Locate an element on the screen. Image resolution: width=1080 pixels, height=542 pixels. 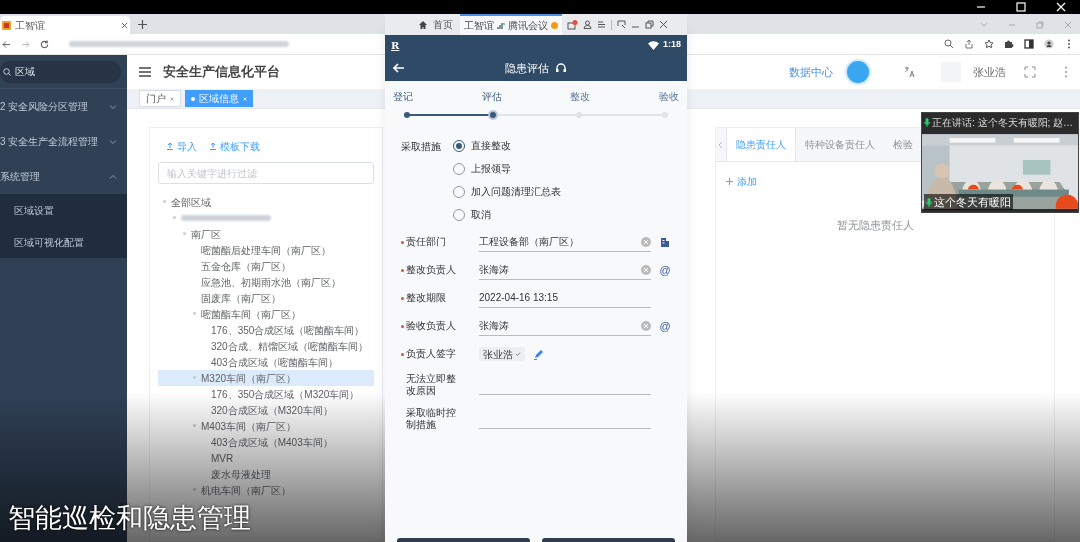
url-field is located at coordinates (179, 44).